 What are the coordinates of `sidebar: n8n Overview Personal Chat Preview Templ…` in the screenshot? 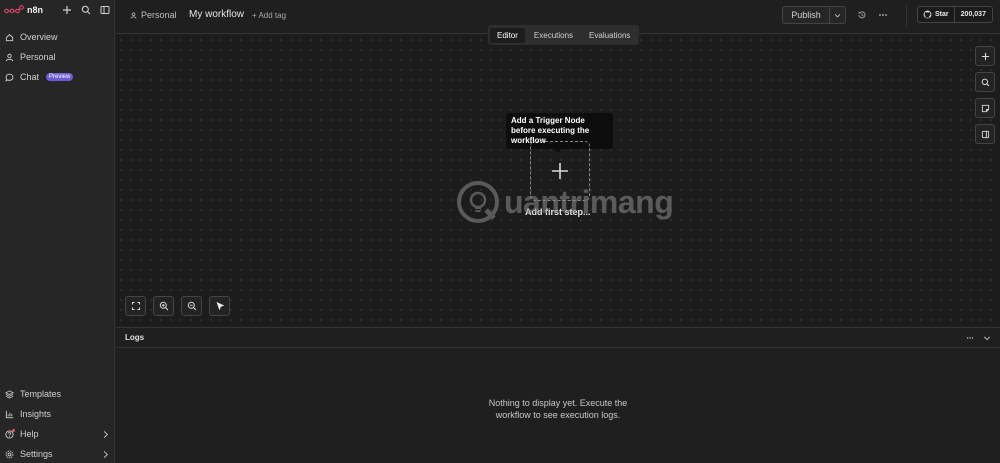 It's located at (57, 231).